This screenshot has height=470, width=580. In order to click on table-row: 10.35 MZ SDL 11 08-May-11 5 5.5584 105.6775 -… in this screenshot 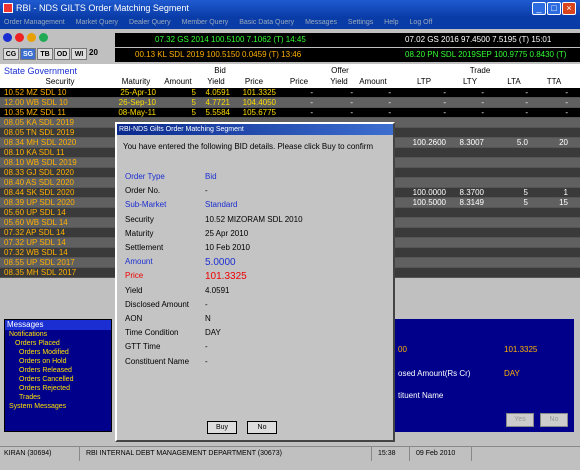, I will do `click(290, 113)`.